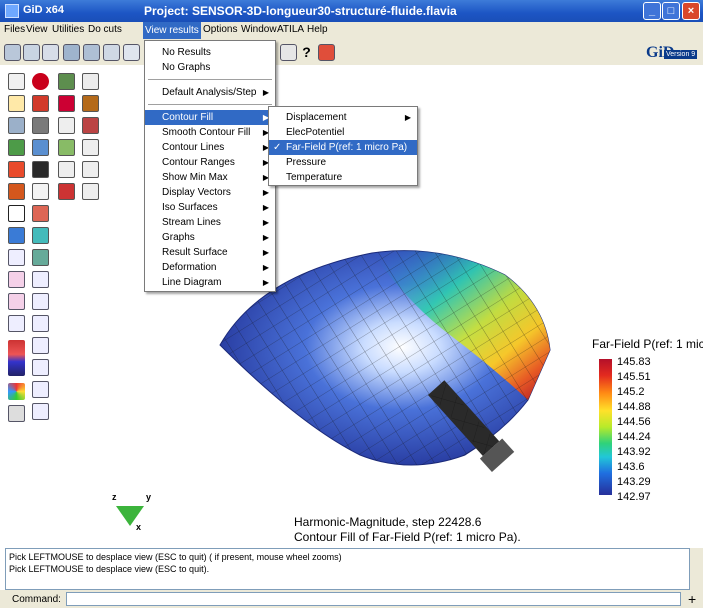 The image size is (703, 608). I want to click on output-scrollbar, so click(696, 569).